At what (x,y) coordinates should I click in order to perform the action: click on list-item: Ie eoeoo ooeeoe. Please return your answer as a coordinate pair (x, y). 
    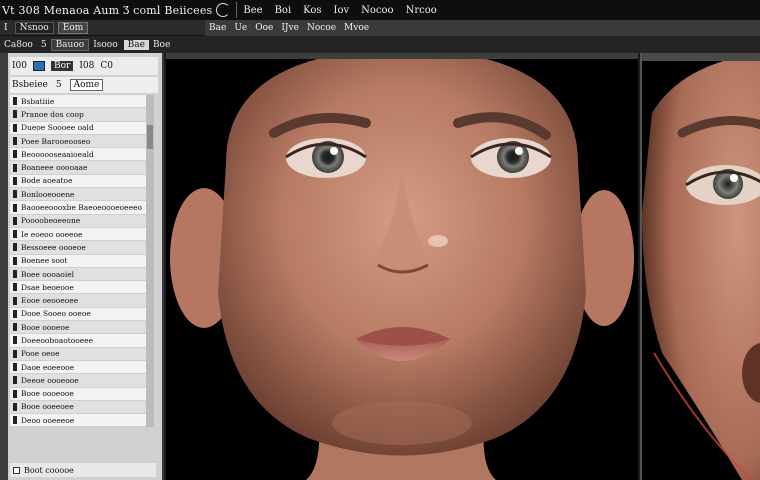
    Looking at the image, I should click on (78, 235).